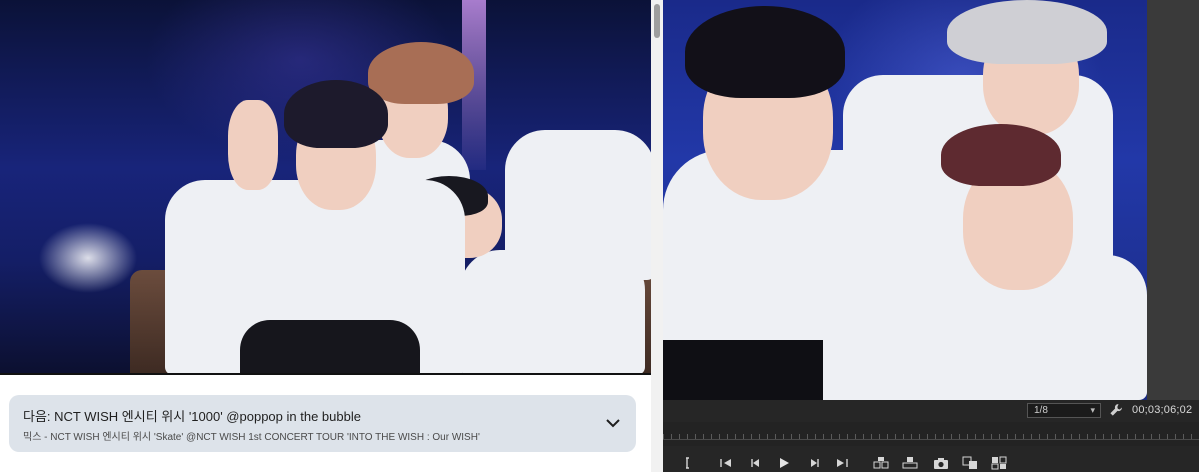 The height and width of the screenshot is (472, 1199). Describe the element at coordinates (1162, 410) in the screenshot. I see `playhead-timecode: 00;03;06;02` at that location.